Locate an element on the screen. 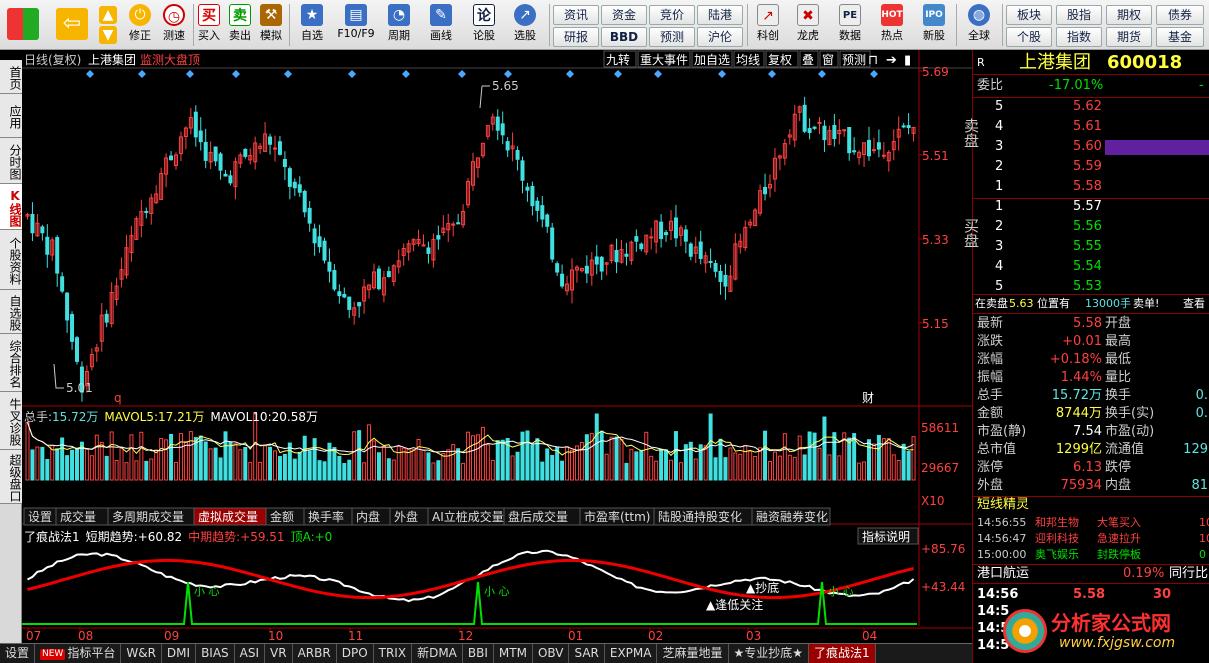 The height and width of the screenshot is (663, 1209). hk-connect-button: 陆港 is located at coordinates (720, 15).